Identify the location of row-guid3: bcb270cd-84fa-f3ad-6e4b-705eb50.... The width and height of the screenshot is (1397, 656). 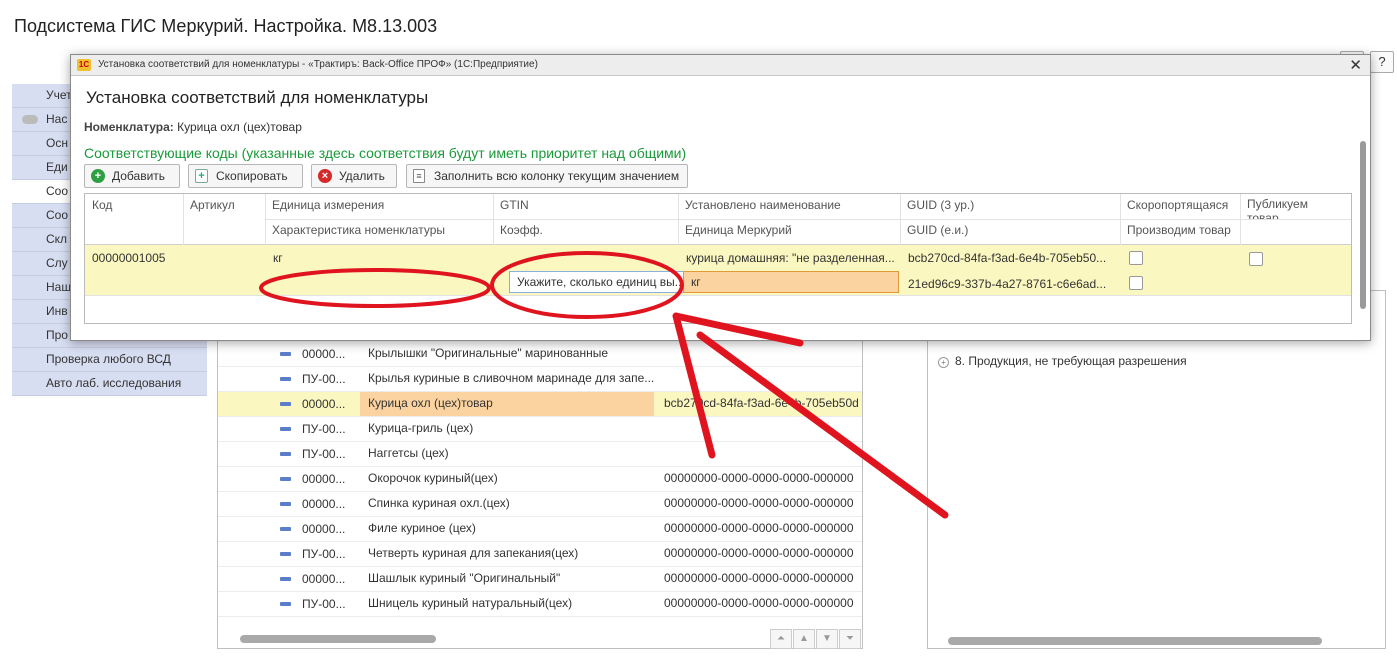
(1012, 258).